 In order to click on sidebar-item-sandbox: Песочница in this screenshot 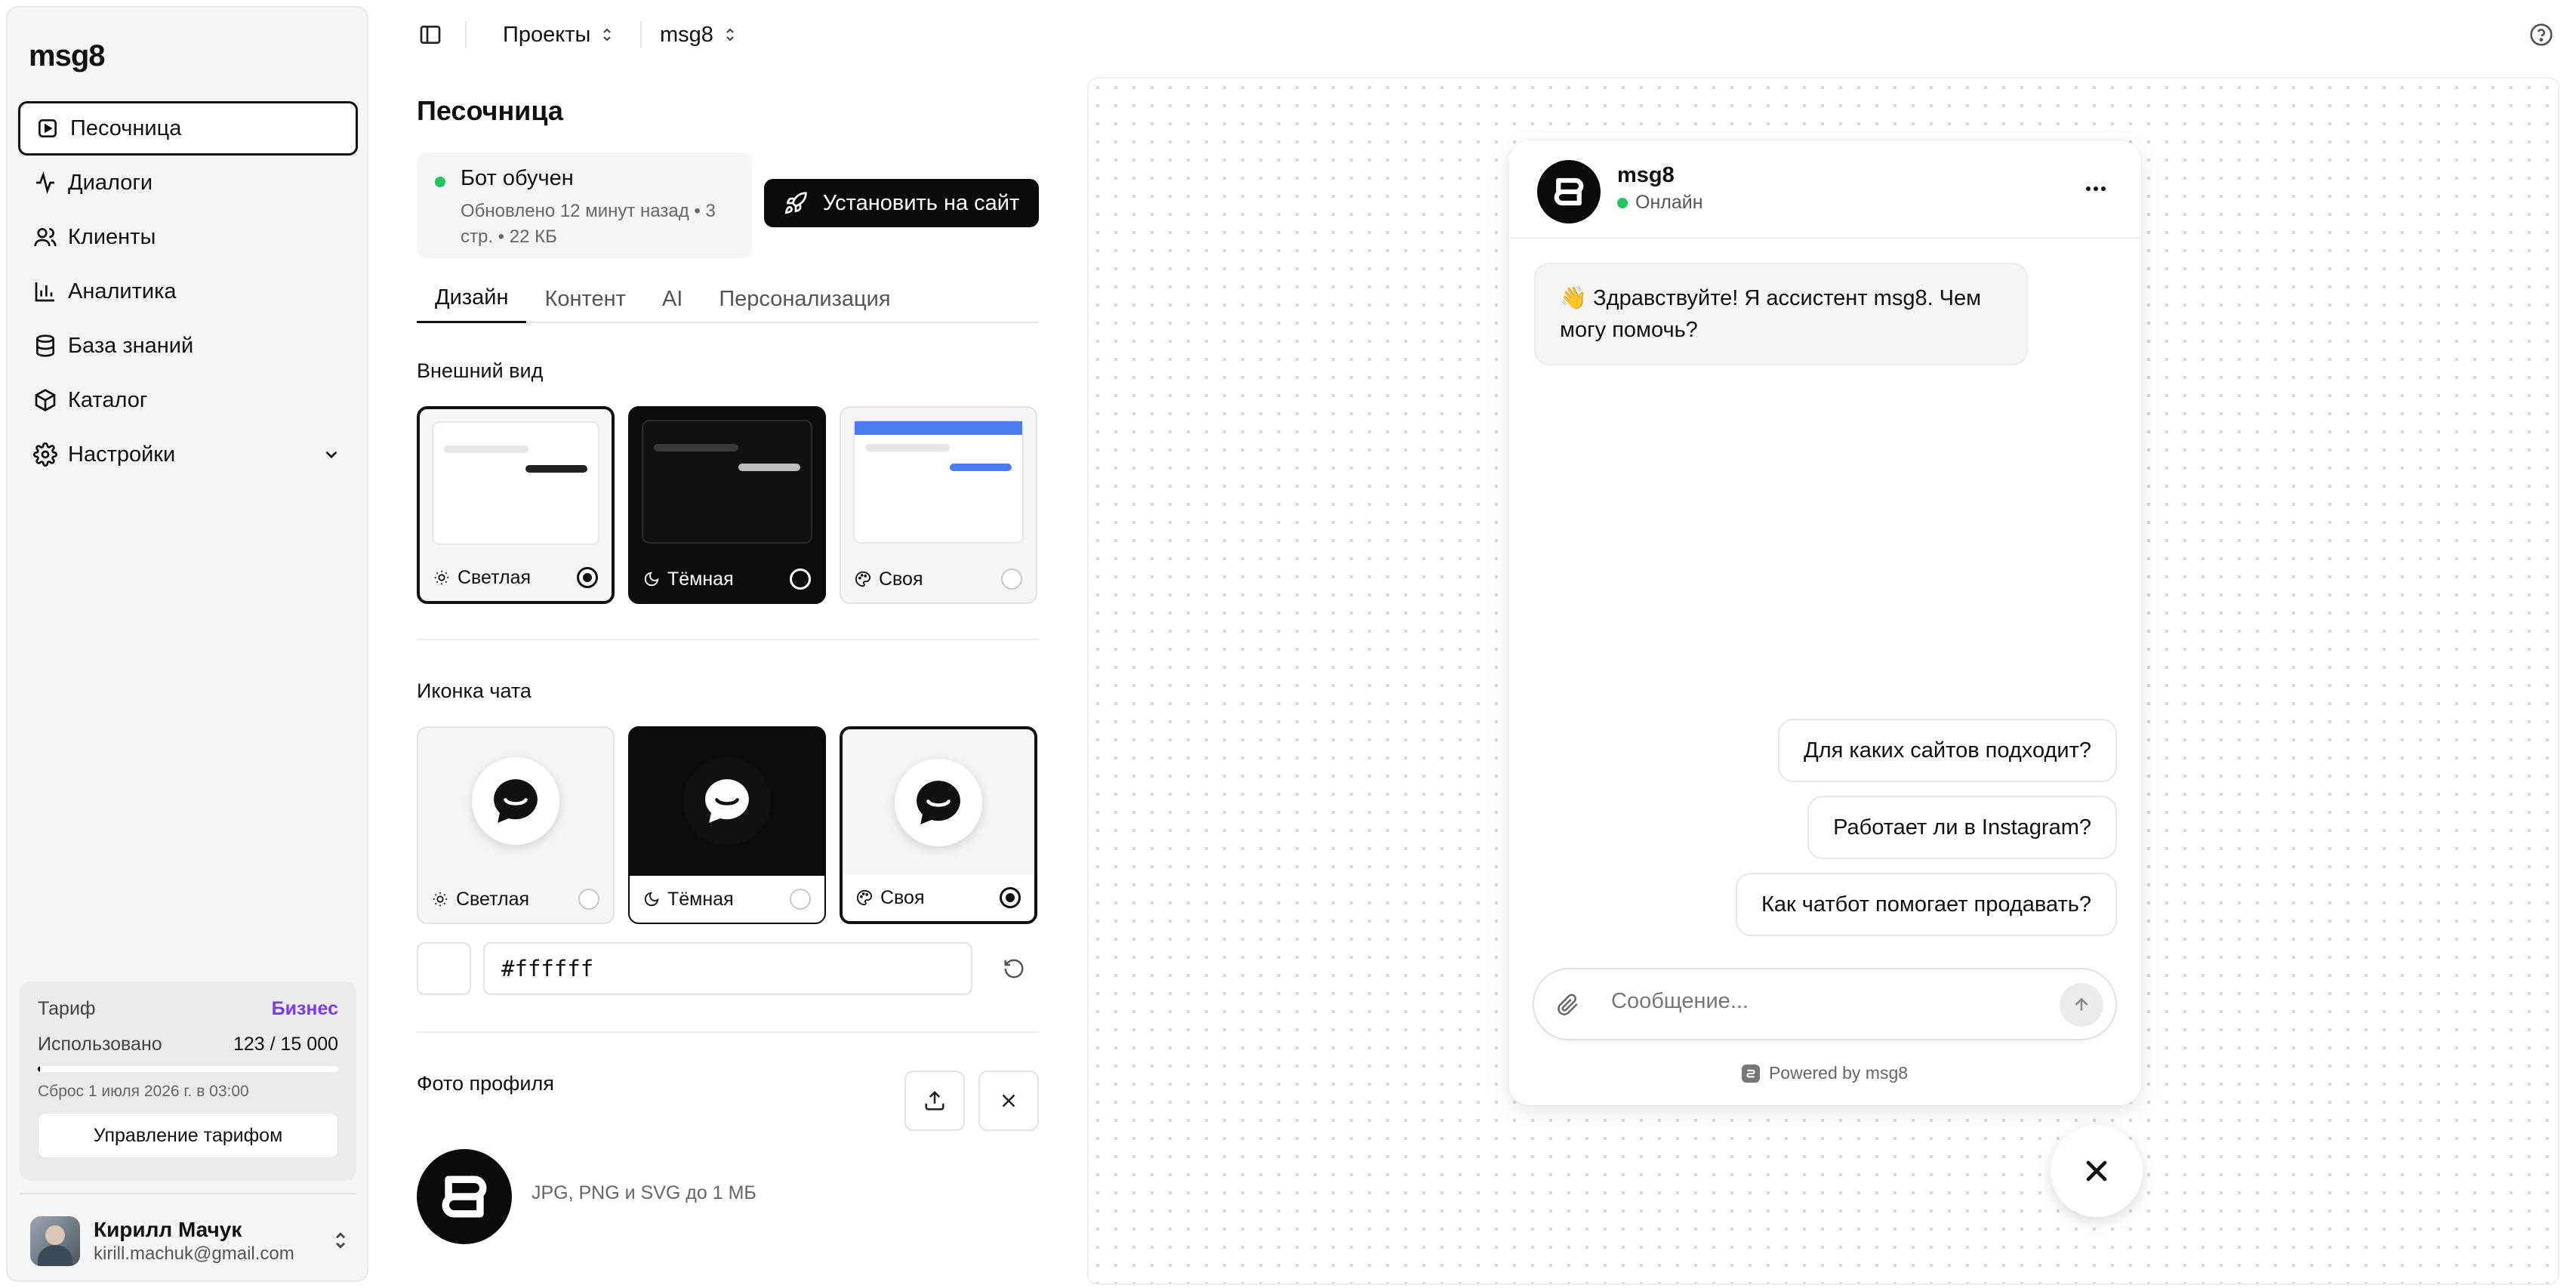, I will do `click(188, 128)`.